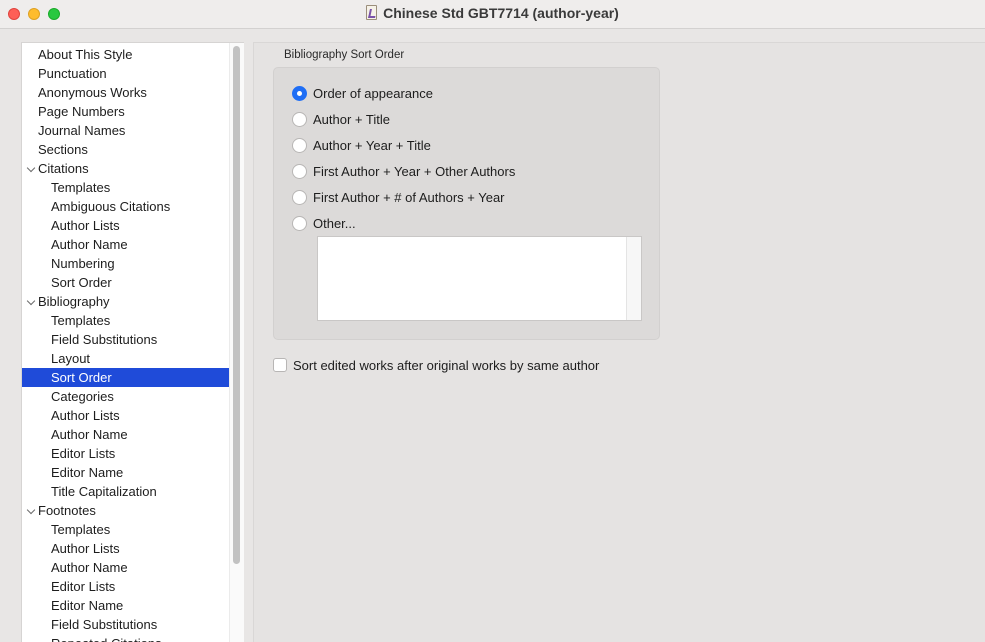 This screenshot has width=985, height=642. I want to click on sidebar-item-label: Anonymous Works, so click(92, 92).